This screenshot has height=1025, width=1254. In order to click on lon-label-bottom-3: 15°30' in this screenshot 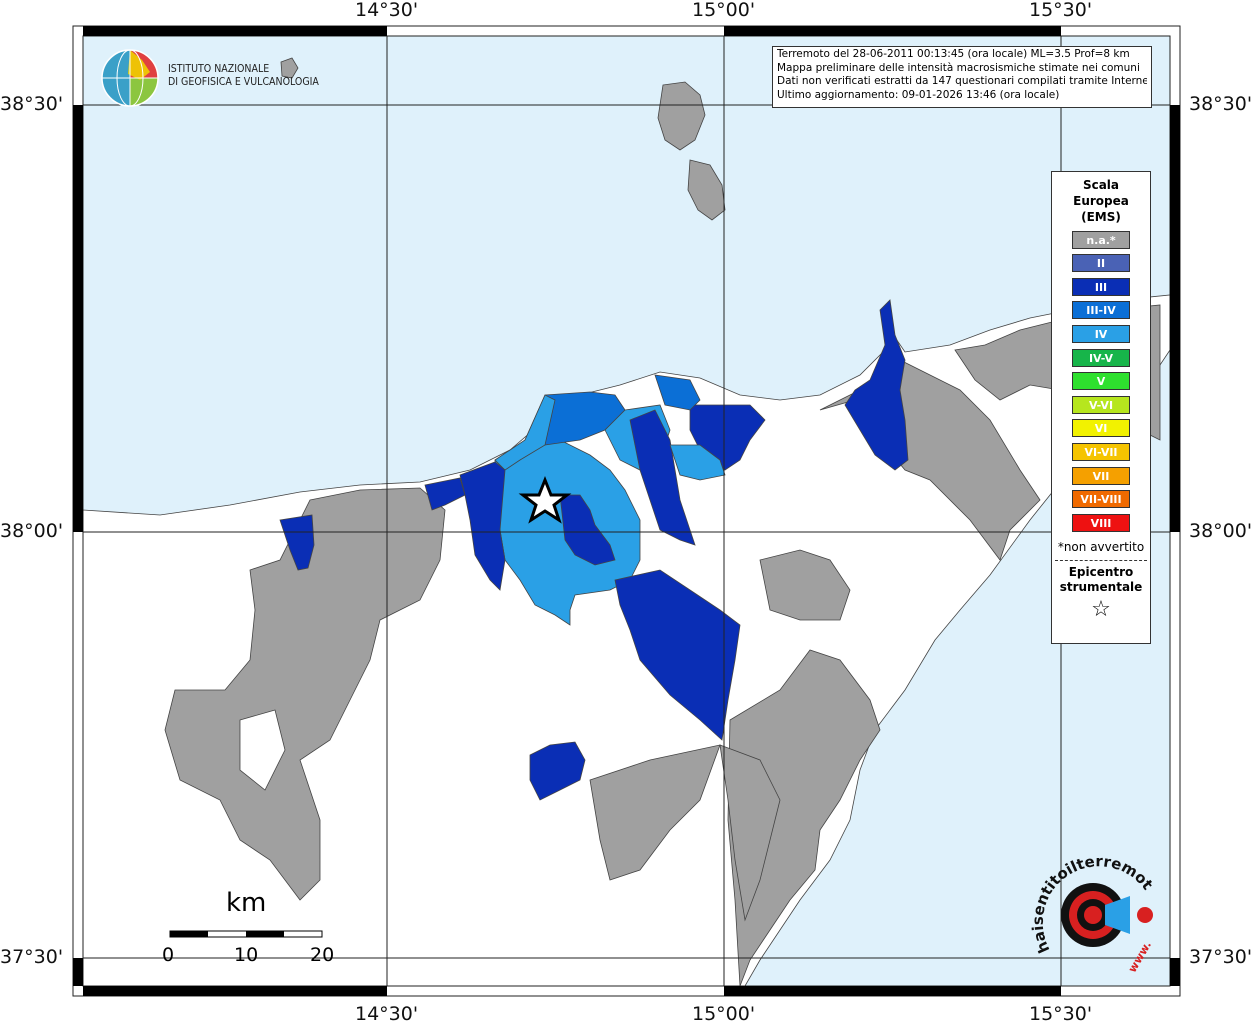, I will do `click(1061, 1014)`.